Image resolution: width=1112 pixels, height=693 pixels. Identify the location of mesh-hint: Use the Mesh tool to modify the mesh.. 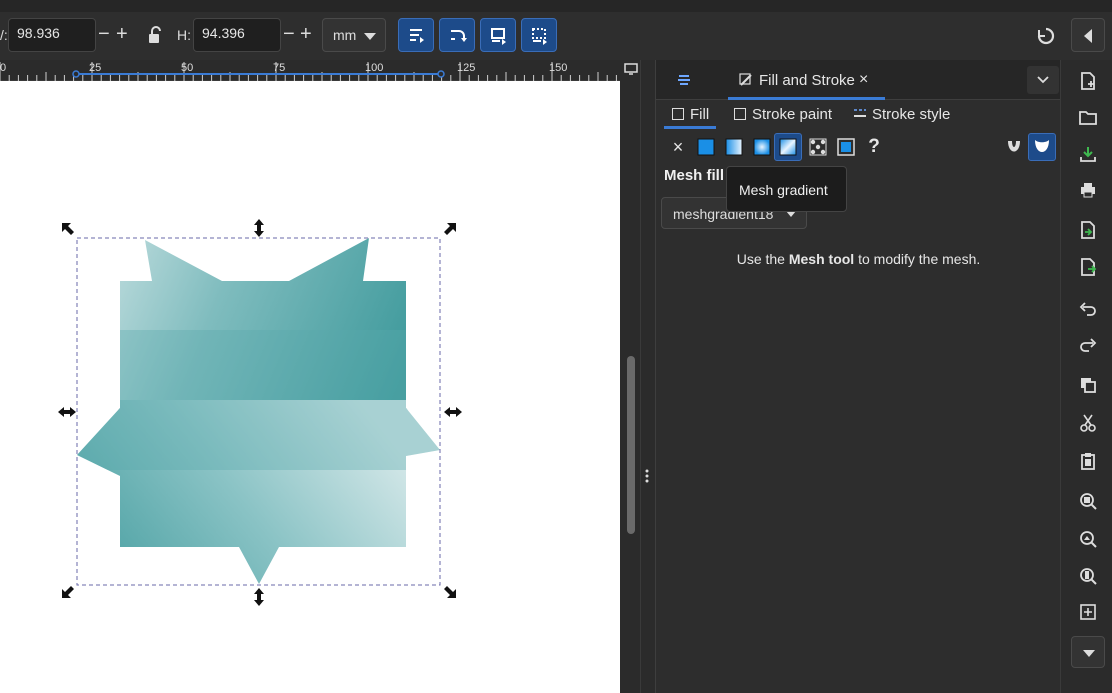
(858, 259).